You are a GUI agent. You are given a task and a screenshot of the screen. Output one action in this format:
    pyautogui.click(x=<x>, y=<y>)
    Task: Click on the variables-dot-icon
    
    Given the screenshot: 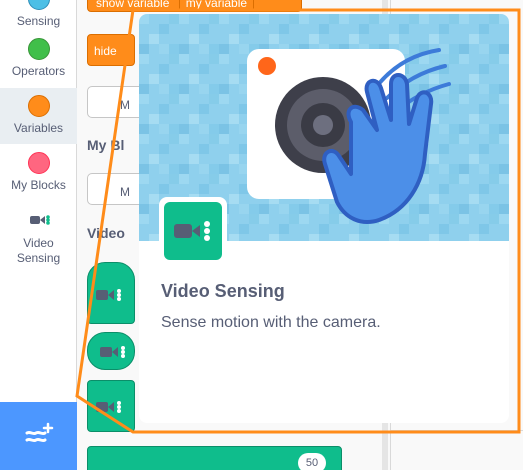 What is the action you would take?
    pyautogui.click(x=38, y=106)
    